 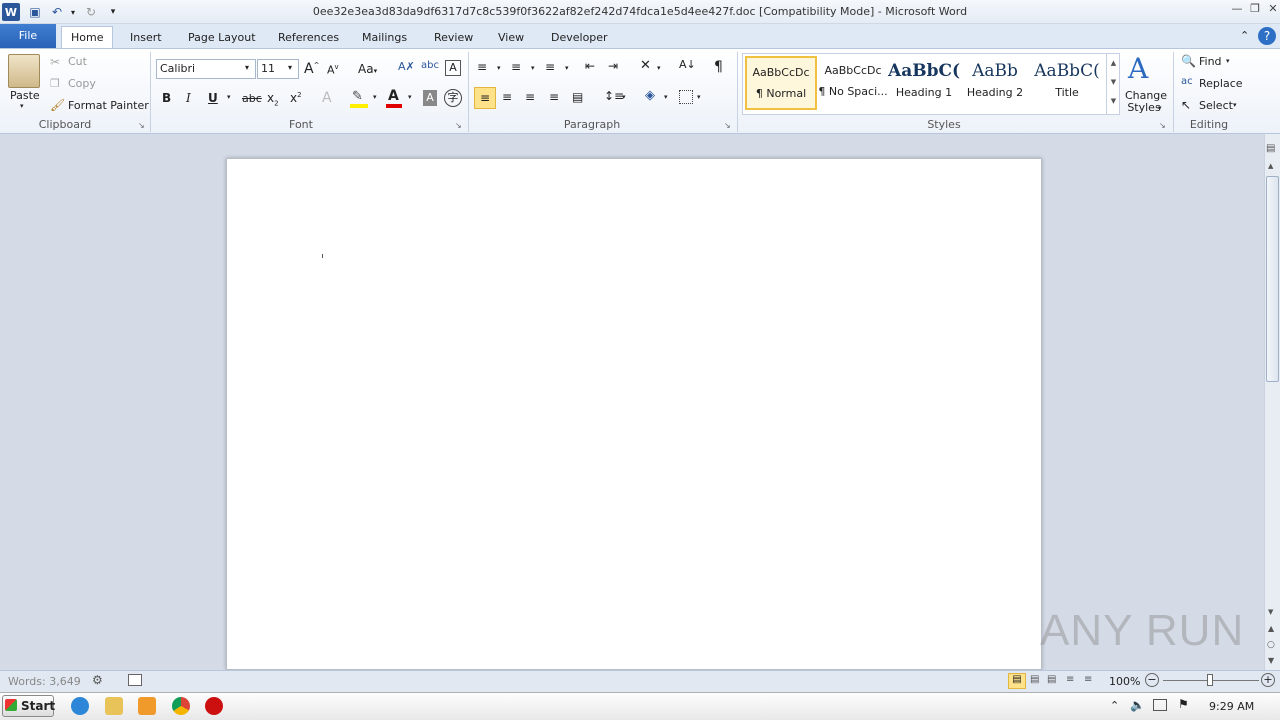 I want to click on cut-button: Cut, so click(x=77, y=61).